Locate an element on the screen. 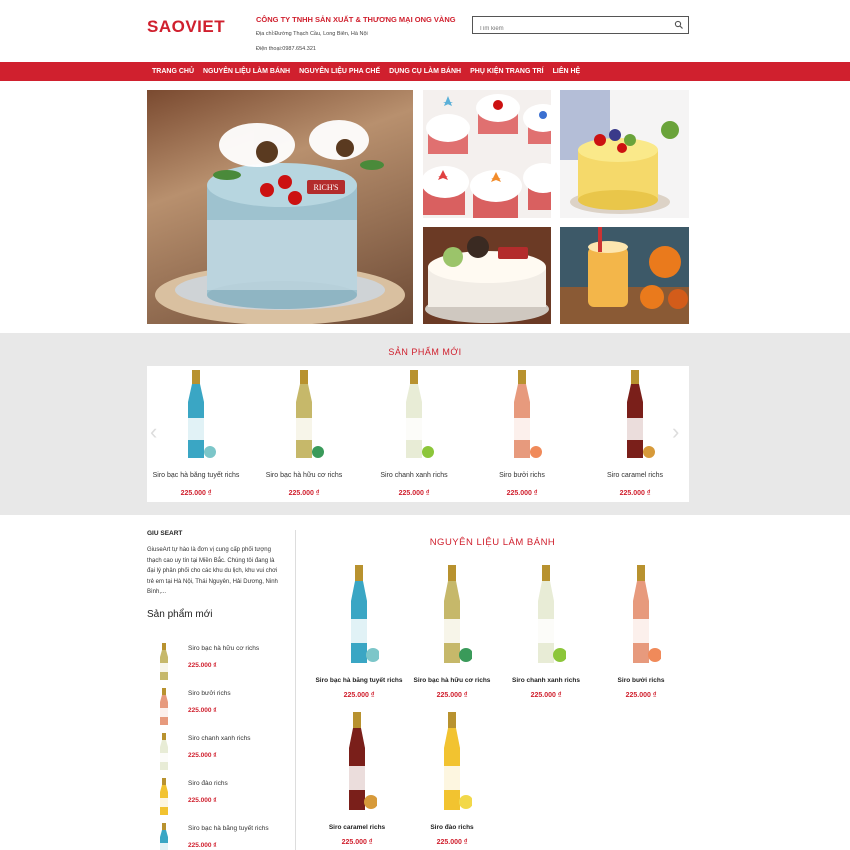 Image resolution: width=850 pixels, height=850 pixels. sidebar-product-name: Siro bạc hà băng tuyết richs is located at coordinates (228, 828).